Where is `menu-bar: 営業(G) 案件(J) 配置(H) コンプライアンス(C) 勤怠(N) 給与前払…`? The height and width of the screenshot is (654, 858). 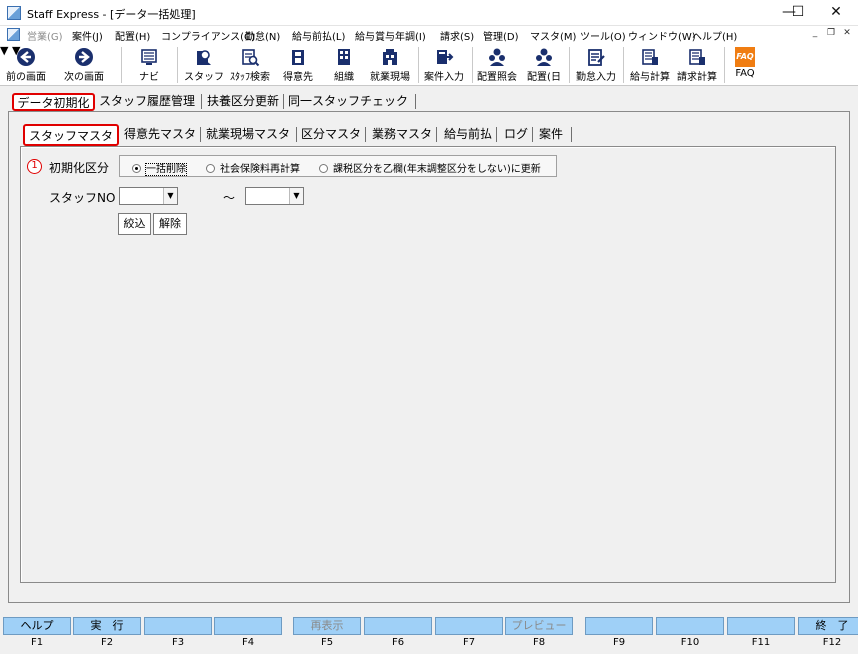 menu-bar: 営業(G) 案件(J) 配置(H) コンプライアンス(C) 勤怠(N) 給与前払… is located at coordinates (429, 35).